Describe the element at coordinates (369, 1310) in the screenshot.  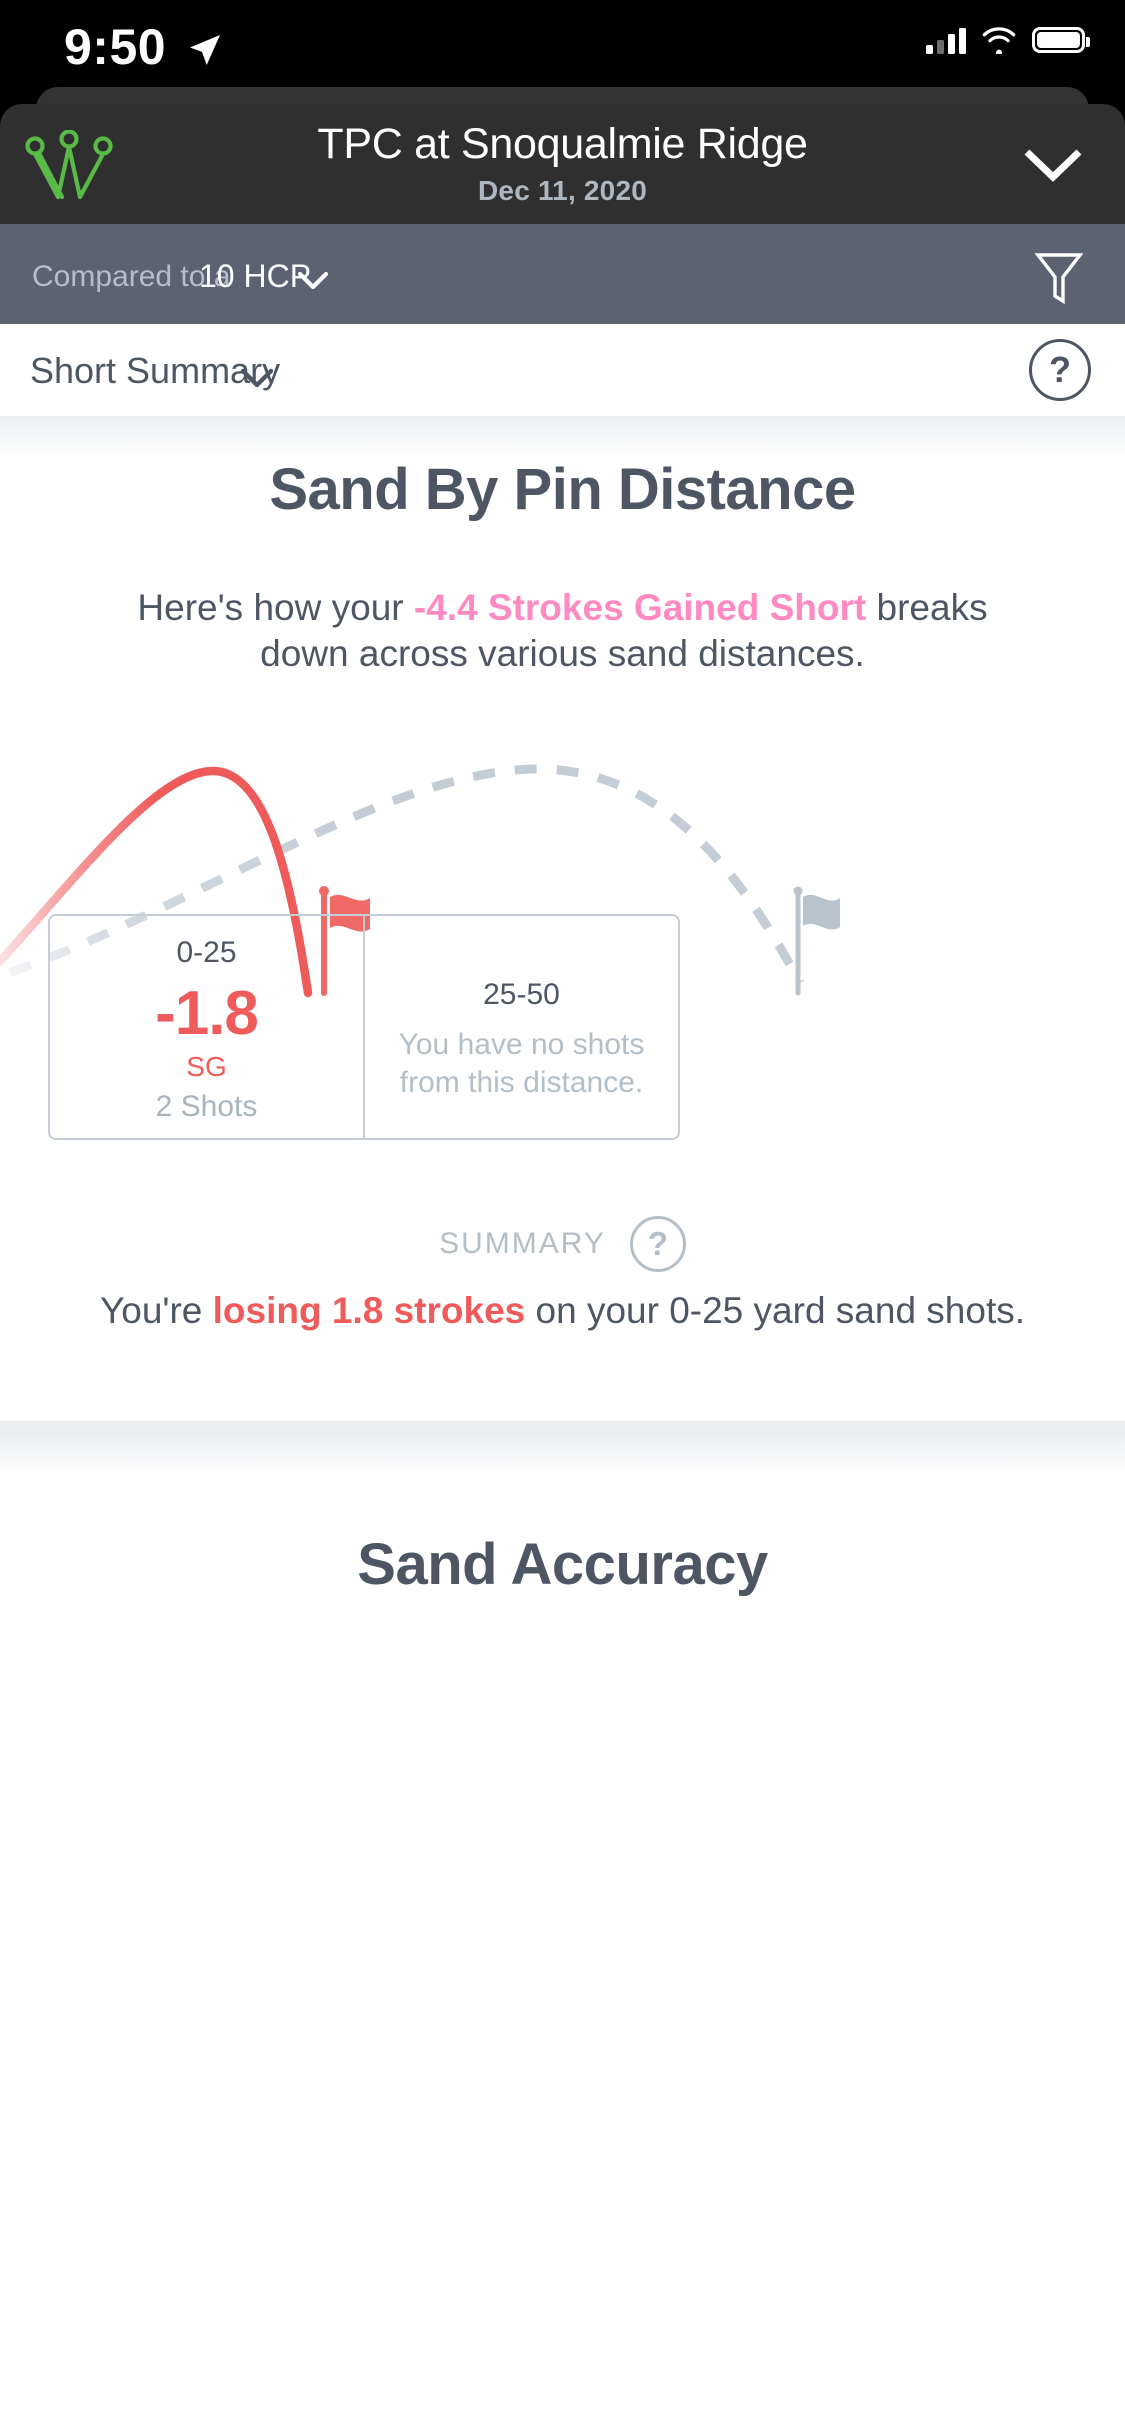
I see `summary-text-highlight: losing 1.8 strokes` at that location.